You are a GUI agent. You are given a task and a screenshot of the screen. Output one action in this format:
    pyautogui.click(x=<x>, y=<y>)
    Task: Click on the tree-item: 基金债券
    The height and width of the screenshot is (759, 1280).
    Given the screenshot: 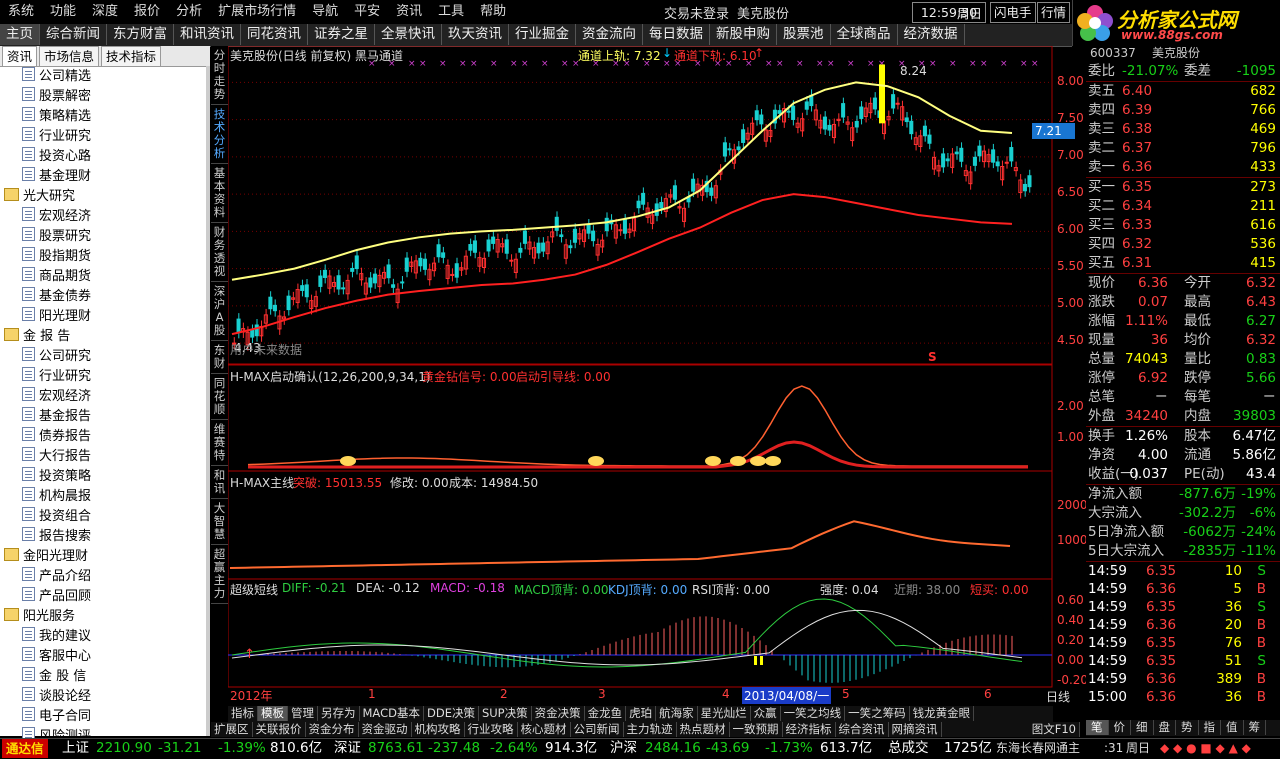 What is the action you would take?
    pyautogui.click(x=105, y=297)
    